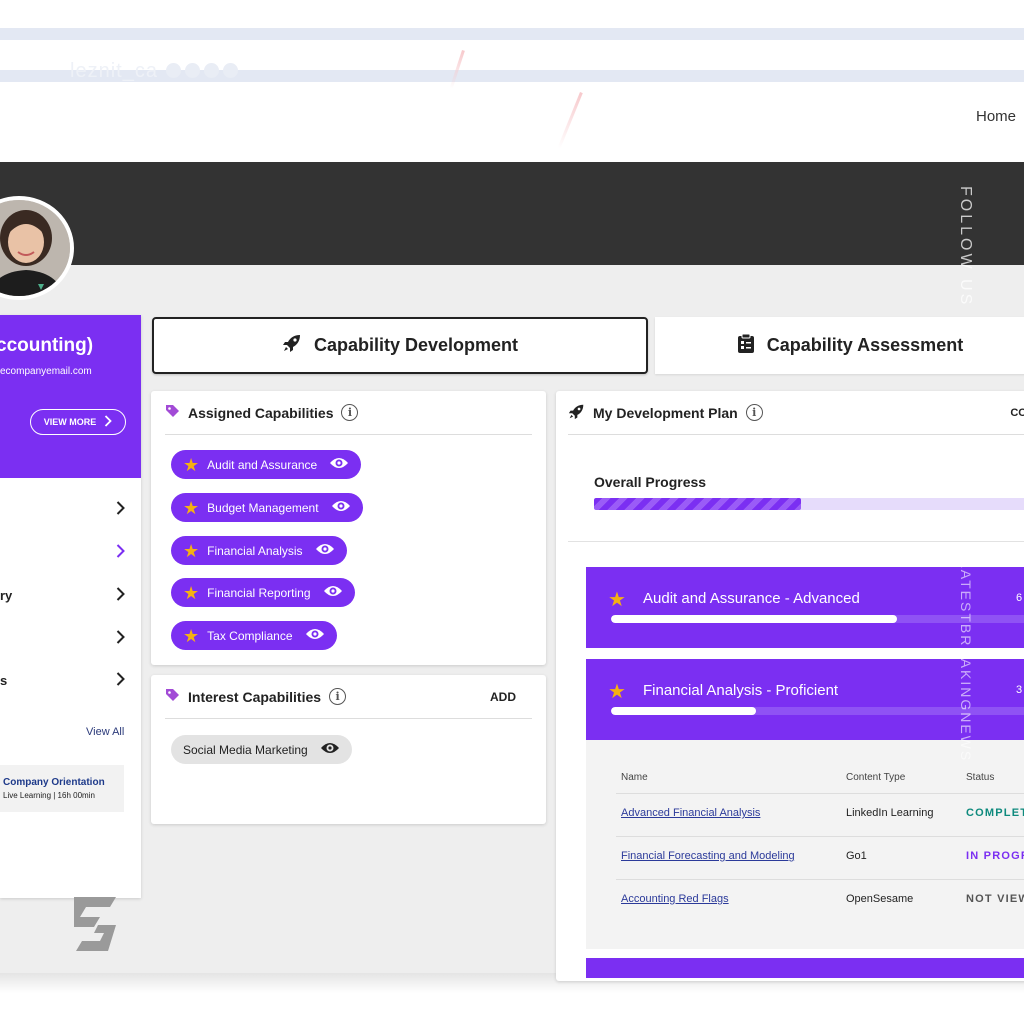  What do you see at coordinates (995, 813) in the screenshot?
I see `status-badge: COMPLET` at bounding box center [995, 813].